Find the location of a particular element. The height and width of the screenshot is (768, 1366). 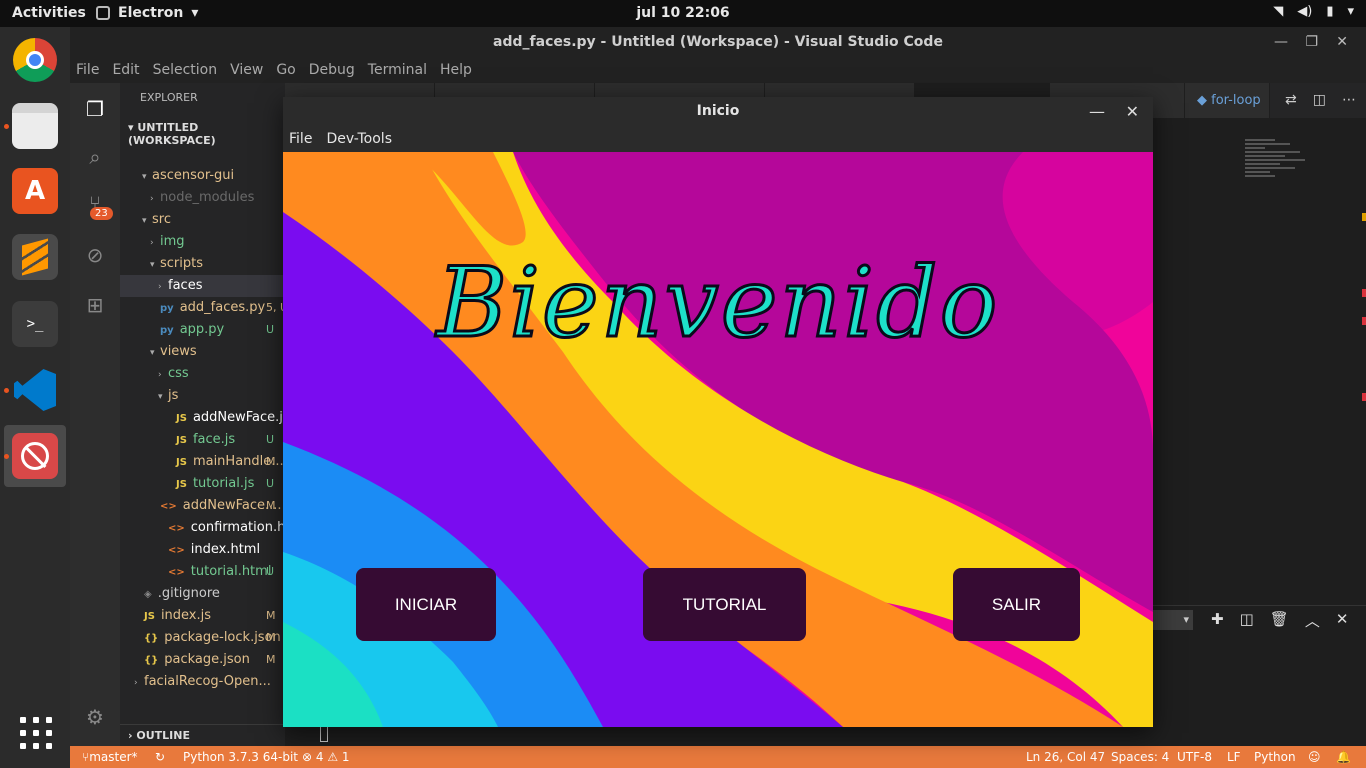

tree-item: JS mainHandle... M is located at coordinates (202, 462).